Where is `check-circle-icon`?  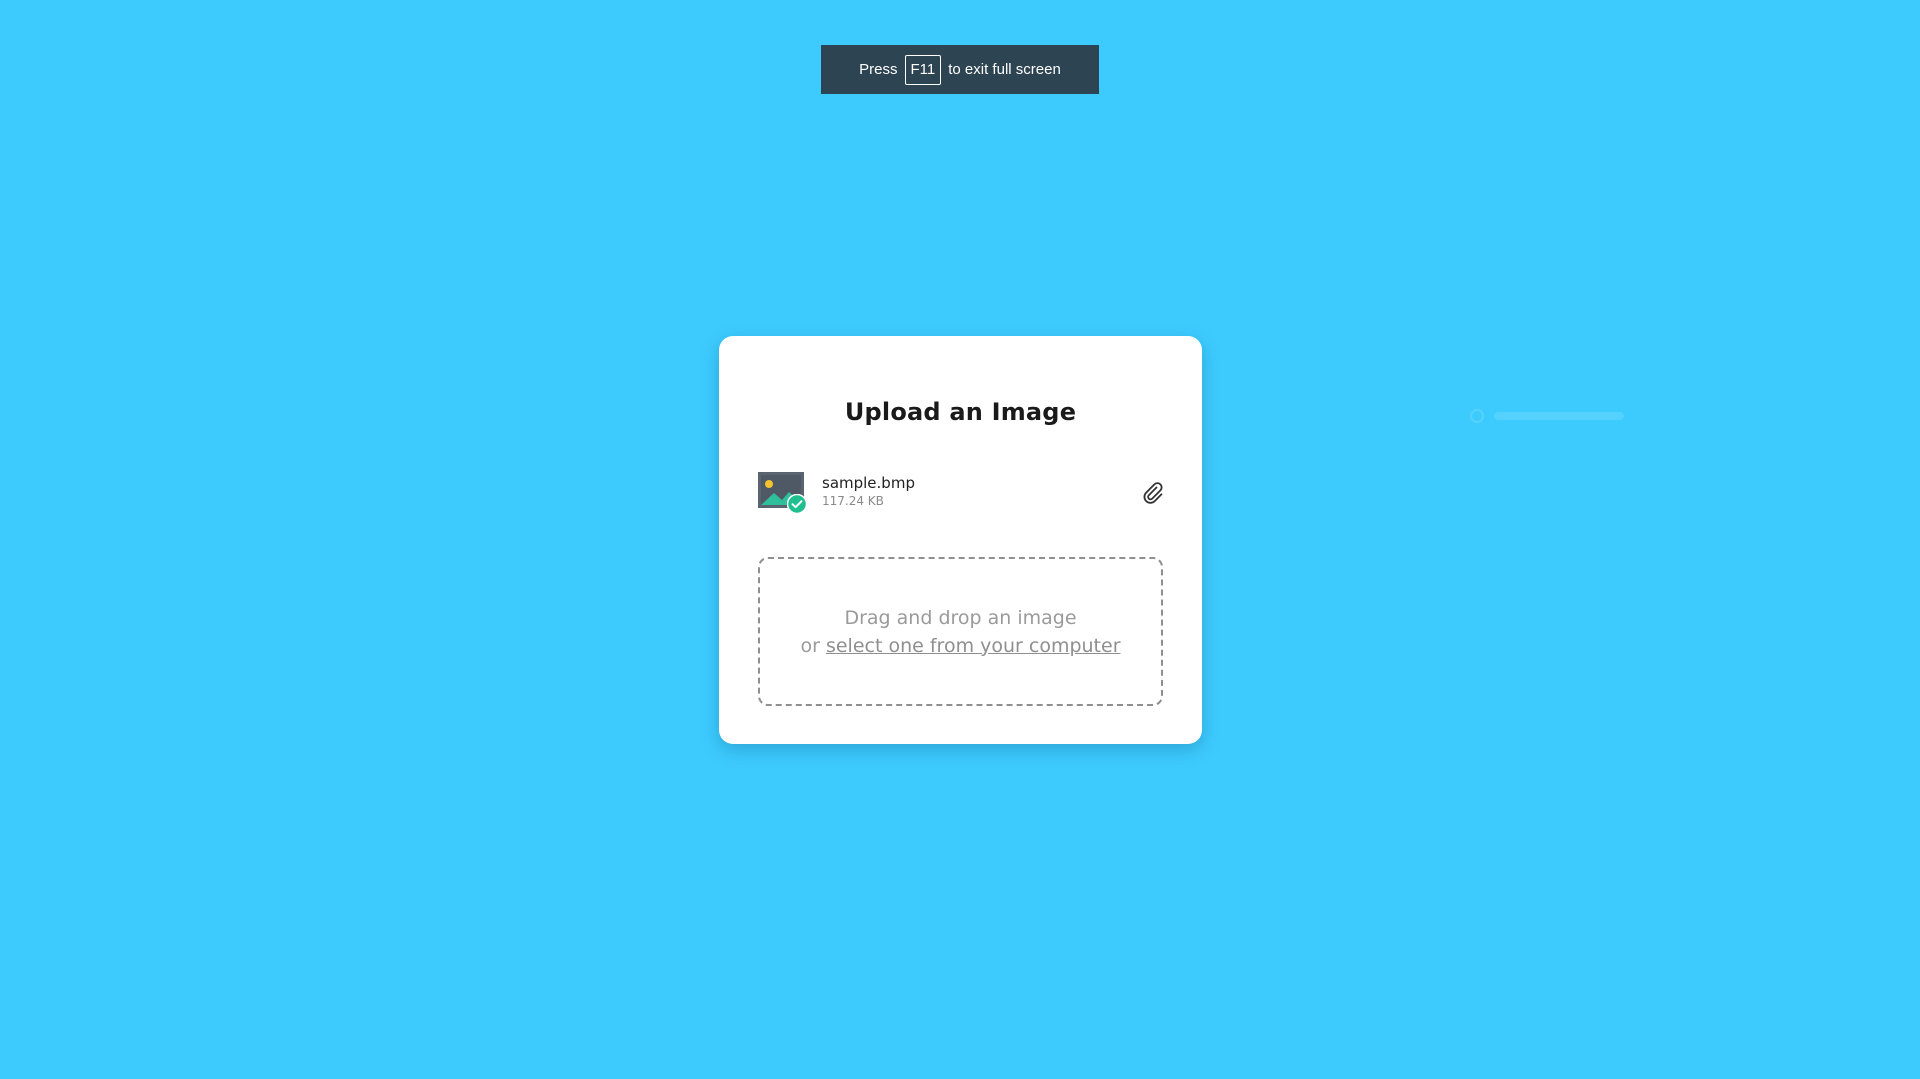
check-circle-icon is located at coordinates (797, 504).